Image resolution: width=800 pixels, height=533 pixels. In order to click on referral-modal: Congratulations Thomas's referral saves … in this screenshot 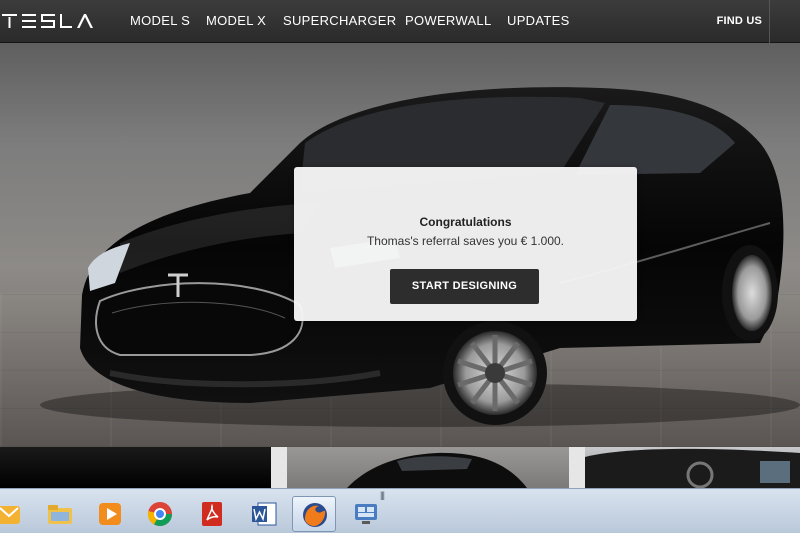, I will do `click(465, 244)`.